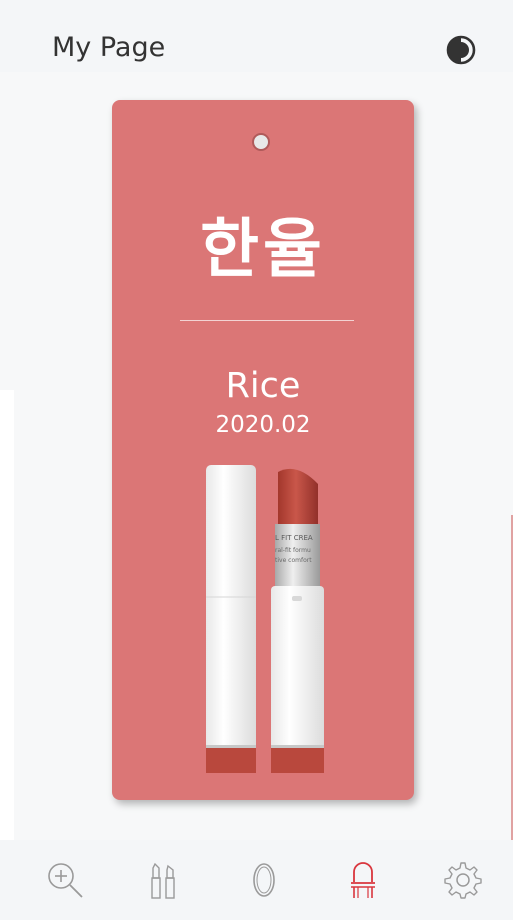  I want to click on divider, so click(267, 320).